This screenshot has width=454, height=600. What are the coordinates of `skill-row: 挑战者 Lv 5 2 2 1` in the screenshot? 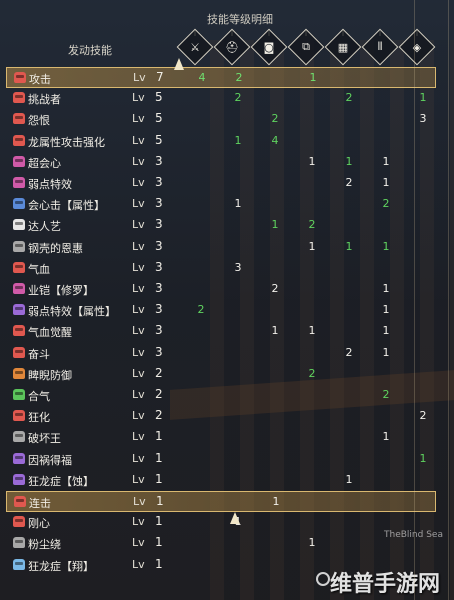 It's located at (221, 98).